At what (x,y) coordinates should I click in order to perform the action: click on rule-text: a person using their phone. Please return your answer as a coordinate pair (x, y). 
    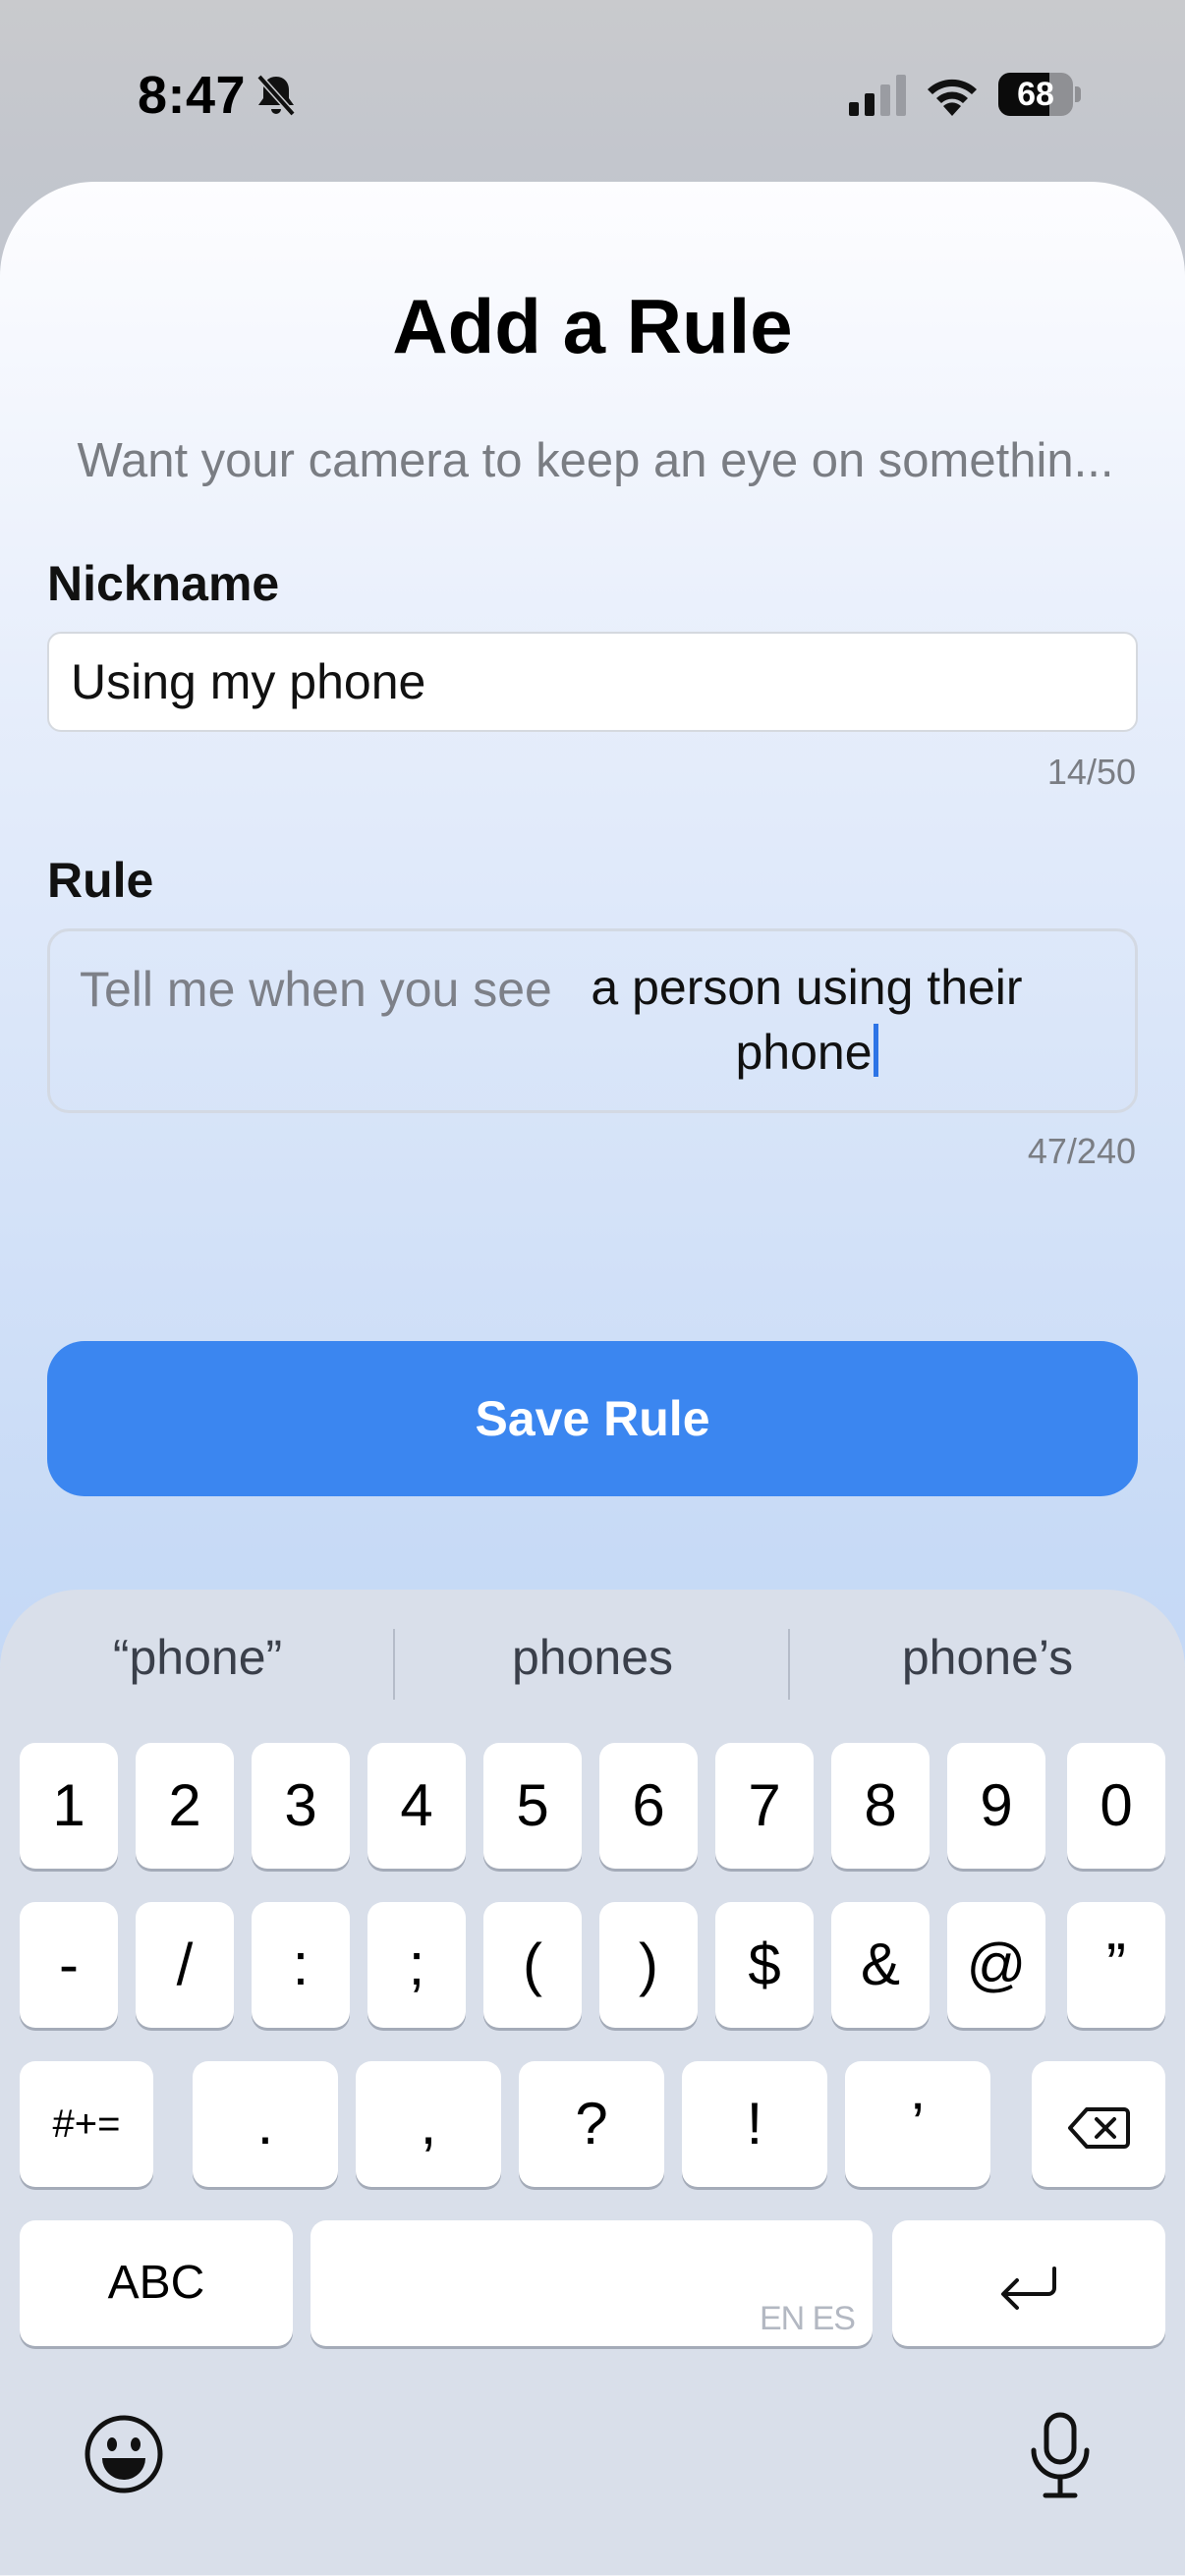
    Looking at the image, I should click on (807, 1020).